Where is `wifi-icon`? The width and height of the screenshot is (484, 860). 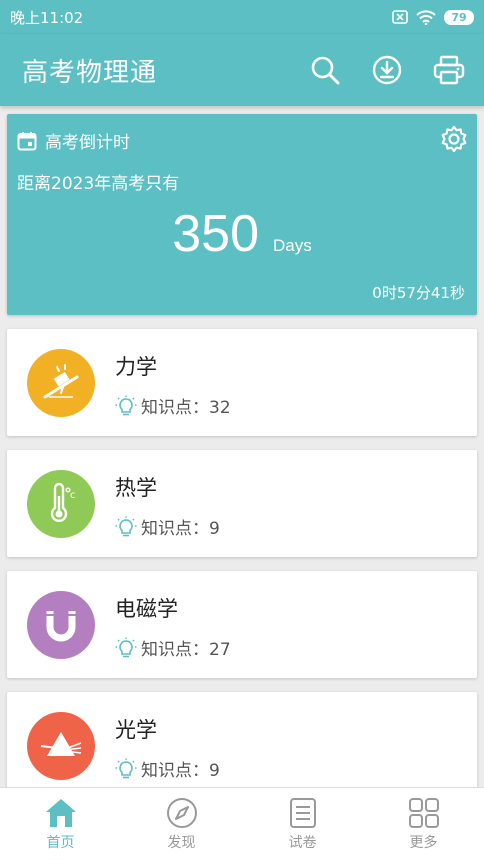
wifi-icon is located at coordinates (426, 17).